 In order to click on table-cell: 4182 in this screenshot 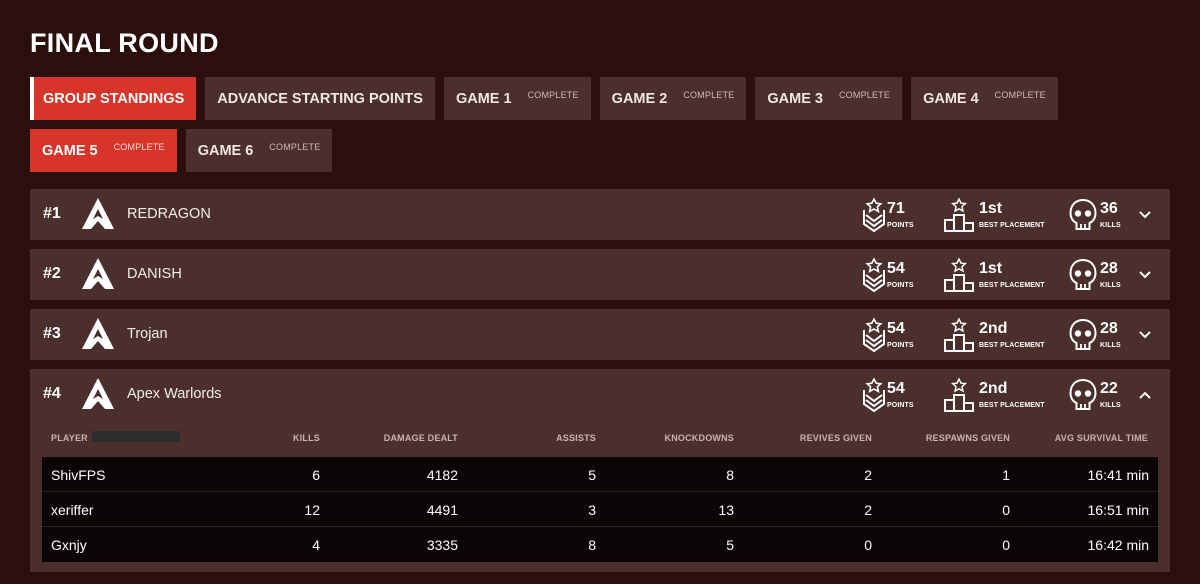, I will do `click(442, 475)`.